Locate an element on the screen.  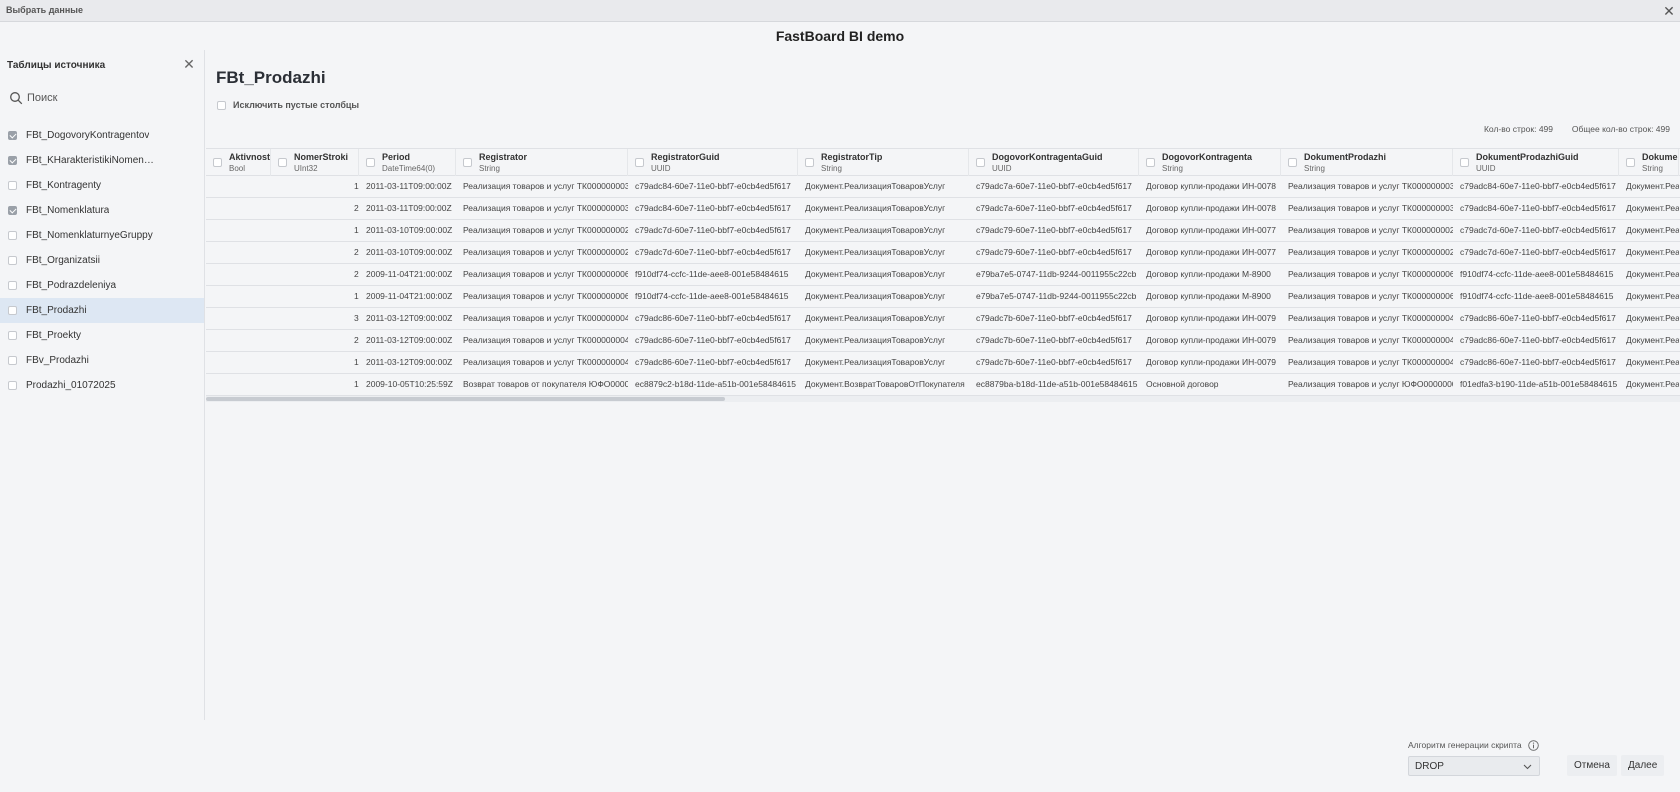
table-list-item: FBt_Podrazdeleniya is located at coordinates (102, 285).